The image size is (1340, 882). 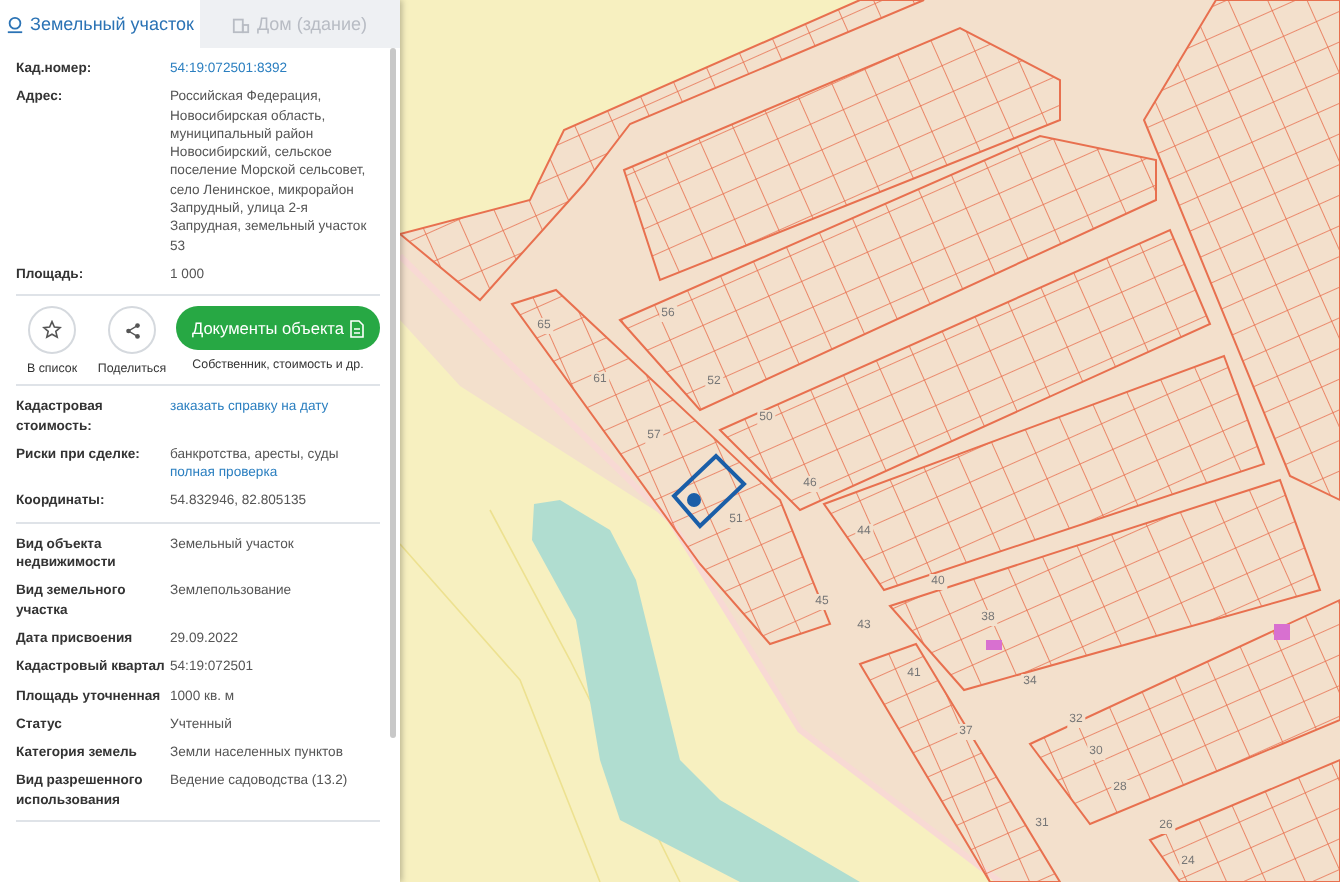 I want to click on share-icon, so click(x=132, y=330).